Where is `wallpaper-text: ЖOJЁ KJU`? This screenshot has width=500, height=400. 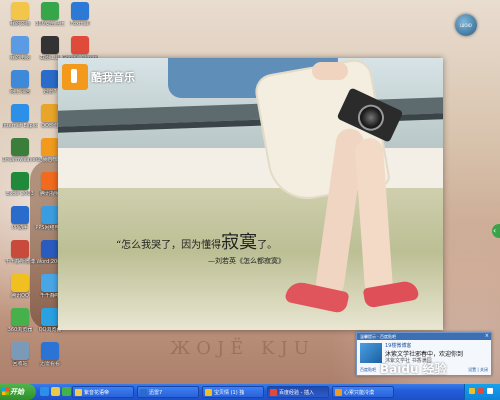 wallpaper-text: ЖOJЁ KJU is located at coordinates (242, 348).